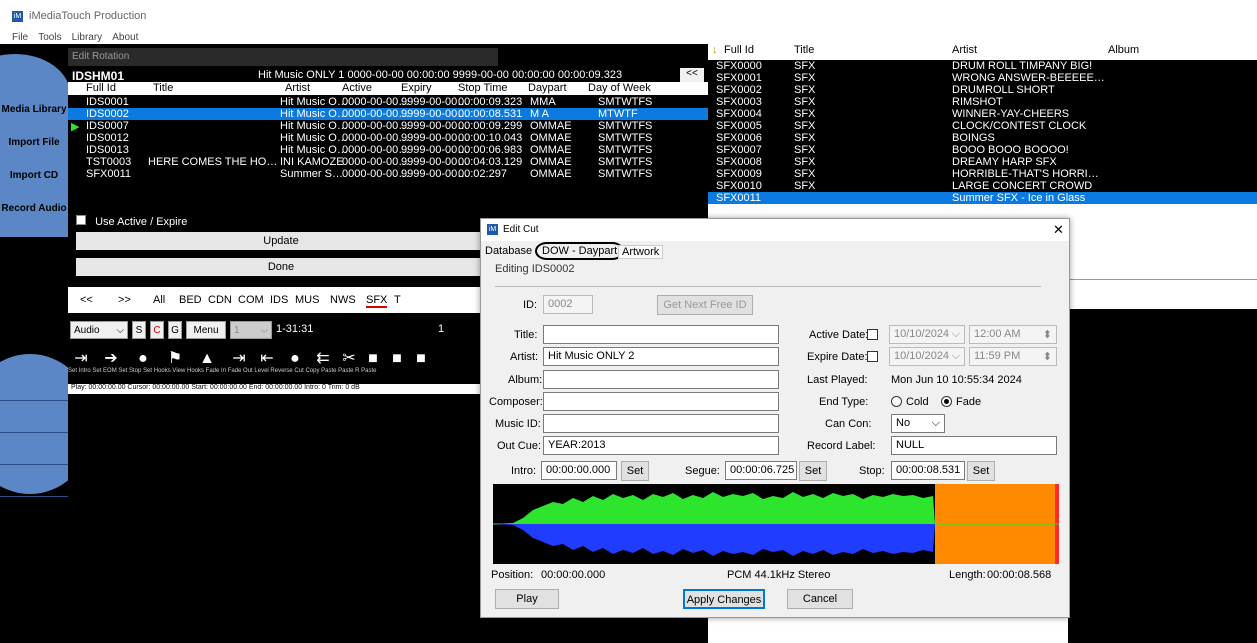 The image size is (1257, 643). Describe the element at coordinates (1123, 50) in the screenshot. I see `lib-col-album: Album` at that location.